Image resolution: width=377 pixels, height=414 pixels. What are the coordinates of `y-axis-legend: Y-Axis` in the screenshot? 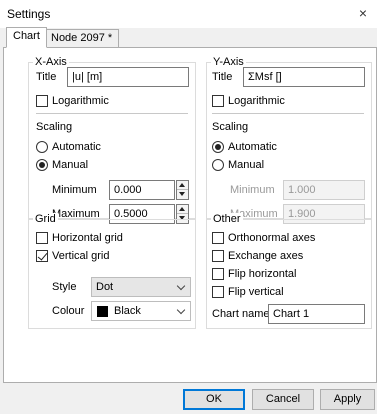 It's located at (228, 62).